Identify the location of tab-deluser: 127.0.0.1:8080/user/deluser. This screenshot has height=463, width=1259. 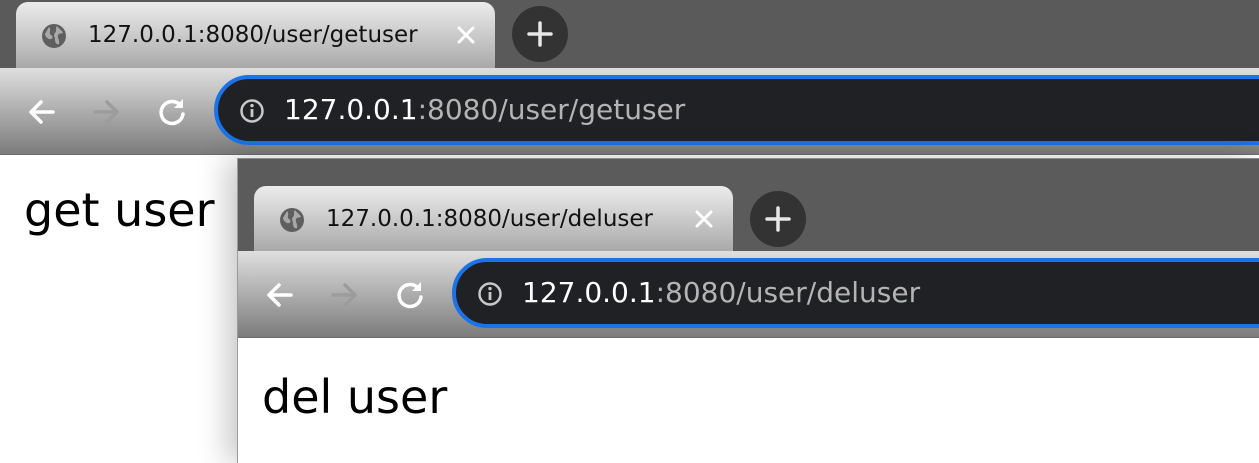
(493, 218).